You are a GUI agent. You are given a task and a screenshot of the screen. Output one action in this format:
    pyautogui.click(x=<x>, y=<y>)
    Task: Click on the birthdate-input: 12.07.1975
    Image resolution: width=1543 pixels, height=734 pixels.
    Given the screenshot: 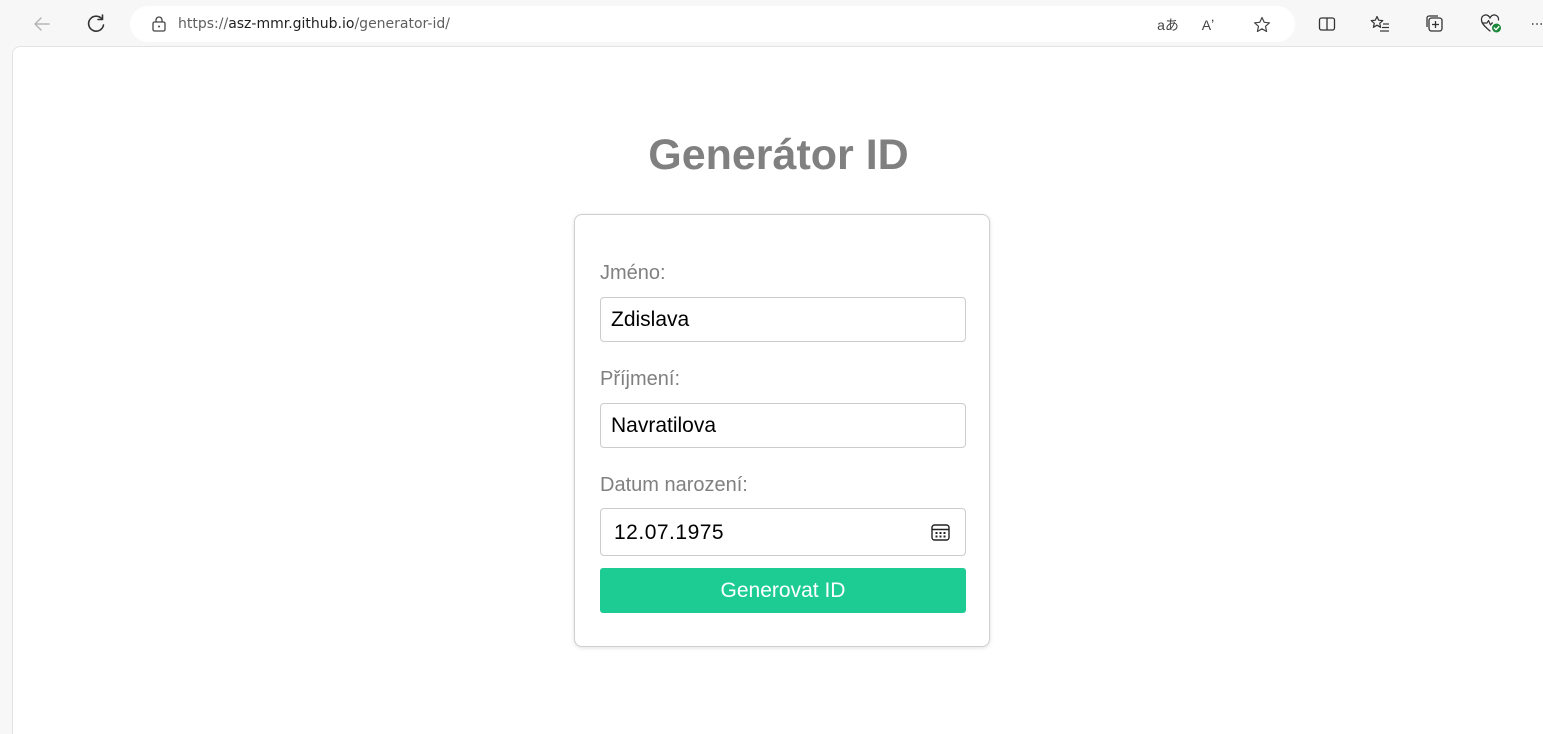 What is the action you would take?
    pyautogui.click(x=783, y=532)
    